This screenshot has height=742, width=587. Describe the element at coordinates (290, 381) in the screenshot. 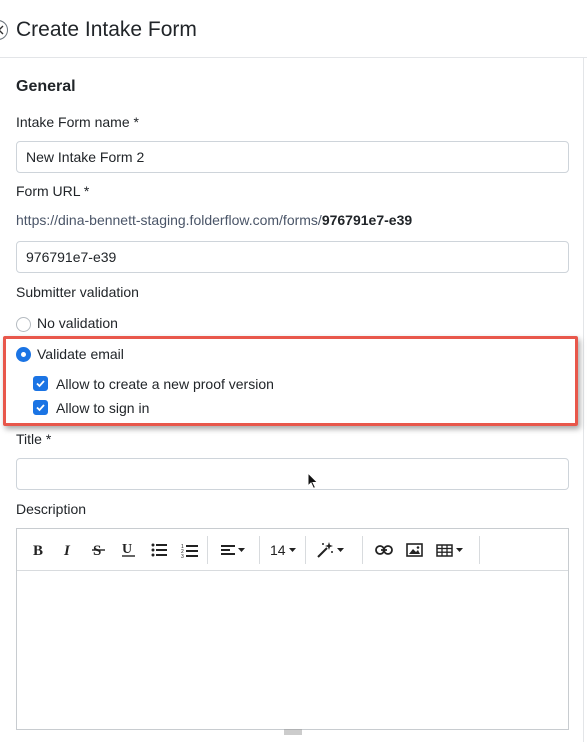

I see `highlight-annotation-box` at that location.